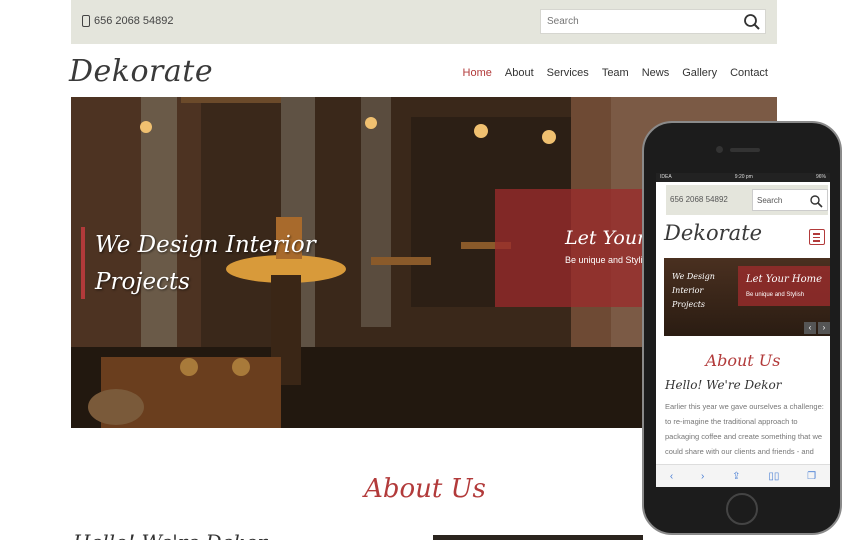  I want to click on hero-accent-bar, so click(83, 263).